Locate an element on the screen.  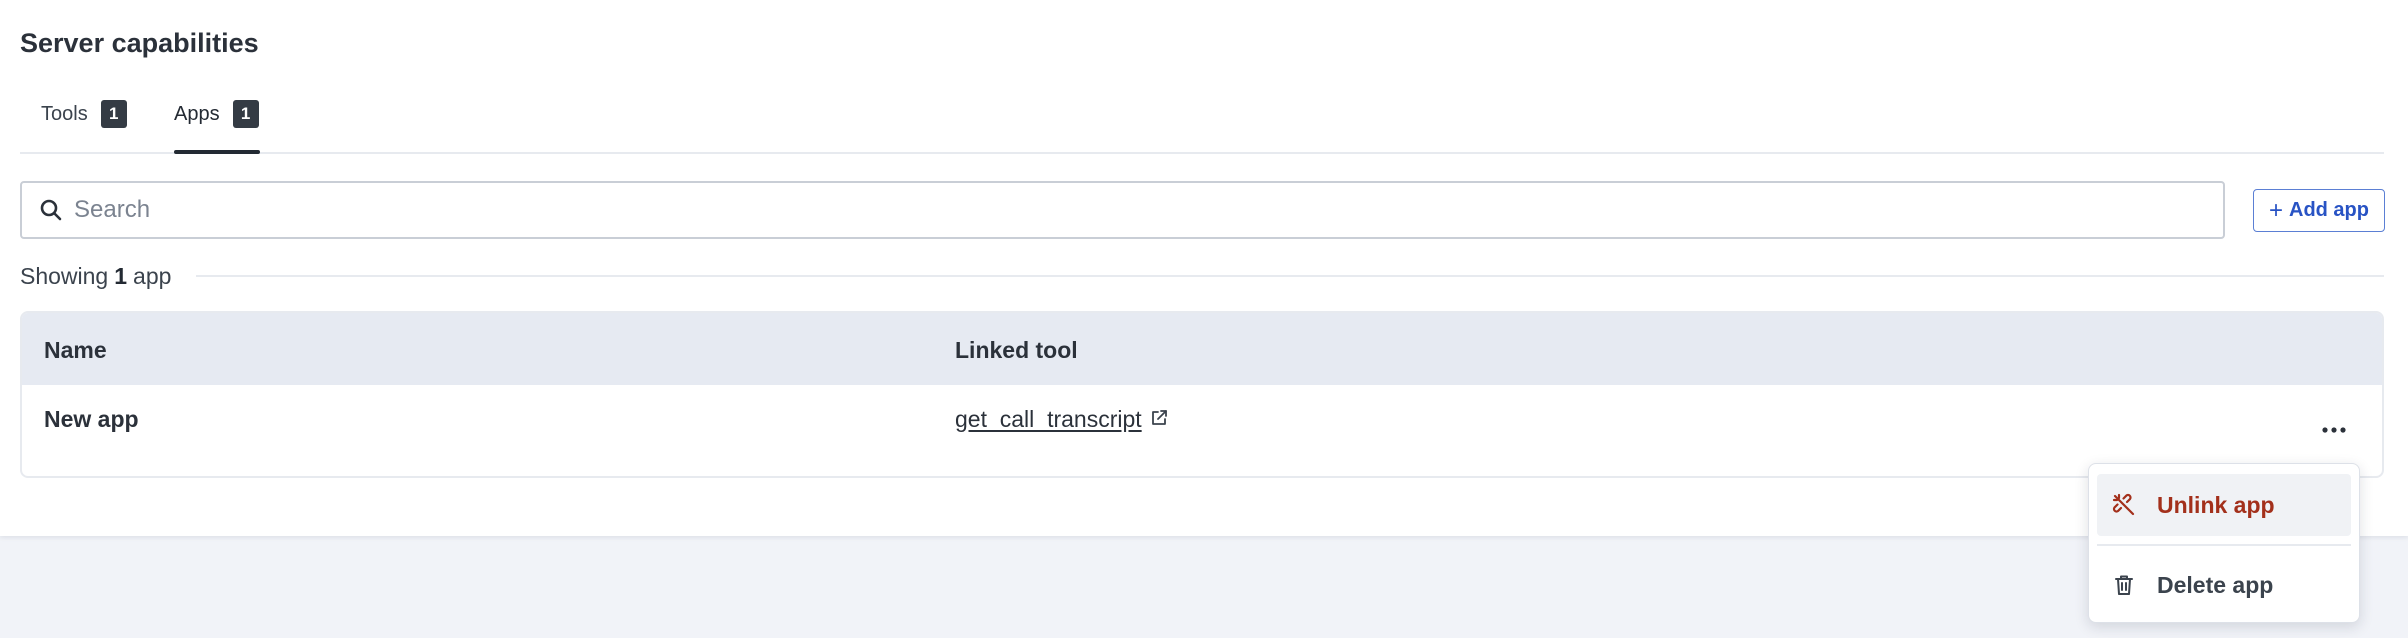
tab-apps: Apps 1 is located at coordinates (216, 125).